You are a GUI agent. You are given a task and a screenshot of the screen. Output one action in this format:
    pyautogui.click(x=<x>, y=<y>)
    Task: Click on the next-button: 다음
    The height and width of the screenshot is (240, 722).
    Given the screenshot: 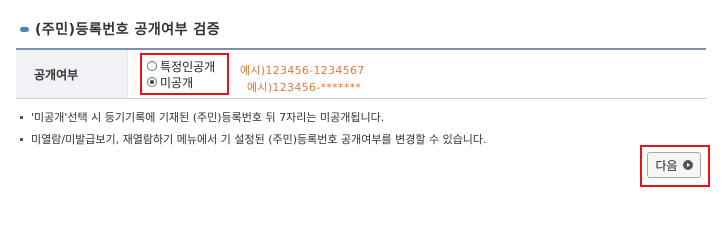 What is the action you would take?
    pyautogui.click(x=674, y=165)
    